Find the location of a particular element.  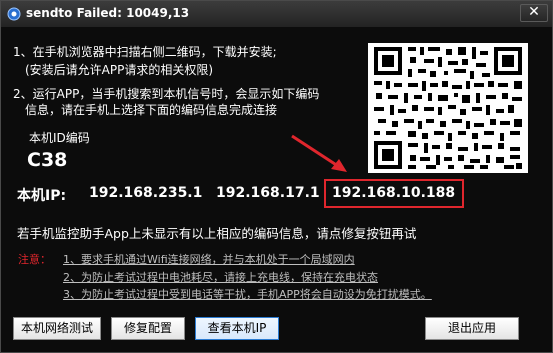

exit-app-button: 退出应用 is located at coordinates (472, 328).